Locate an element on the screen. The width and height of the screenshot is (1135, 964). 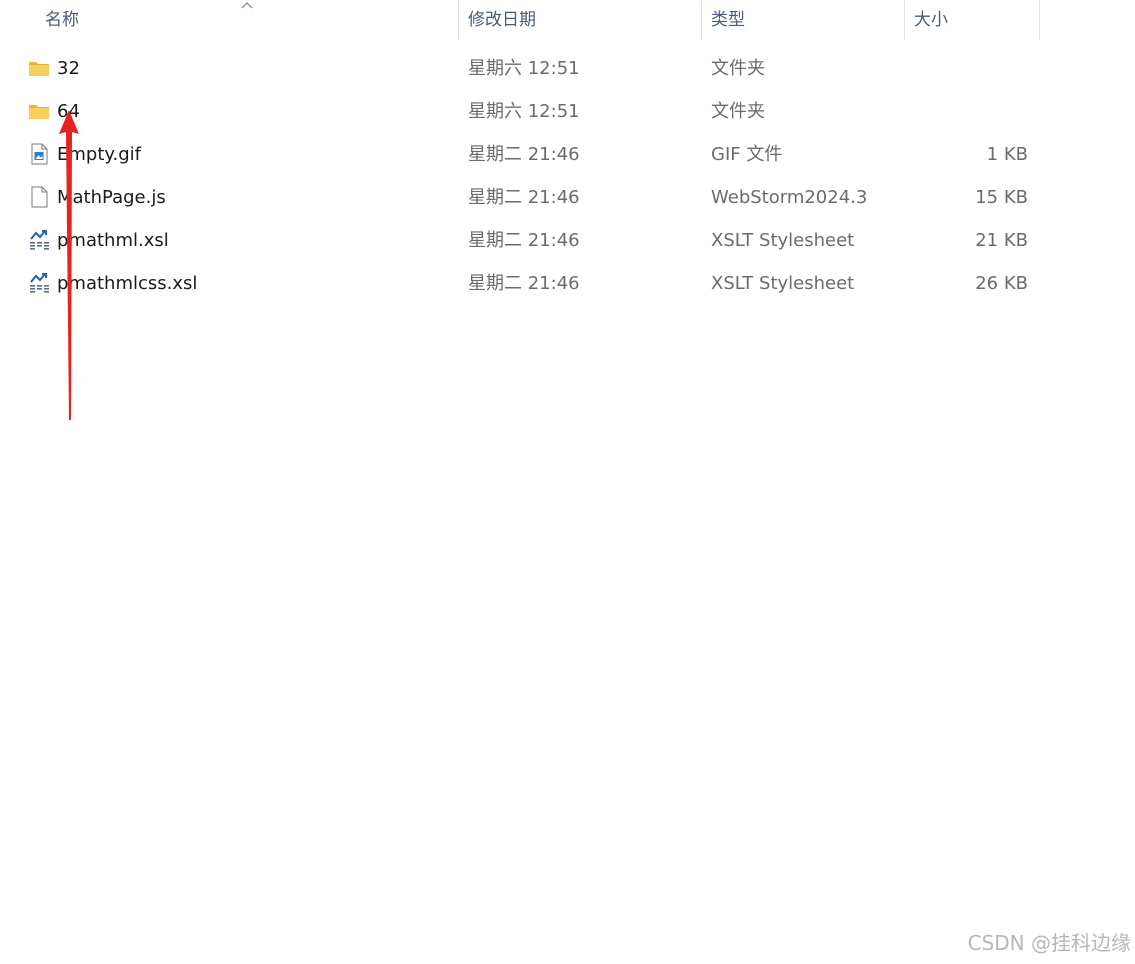
file-row-empty-gif: Empty.gif 星期二 21:46 GIF 文件 1 KB is located at coordinates (530, 154).